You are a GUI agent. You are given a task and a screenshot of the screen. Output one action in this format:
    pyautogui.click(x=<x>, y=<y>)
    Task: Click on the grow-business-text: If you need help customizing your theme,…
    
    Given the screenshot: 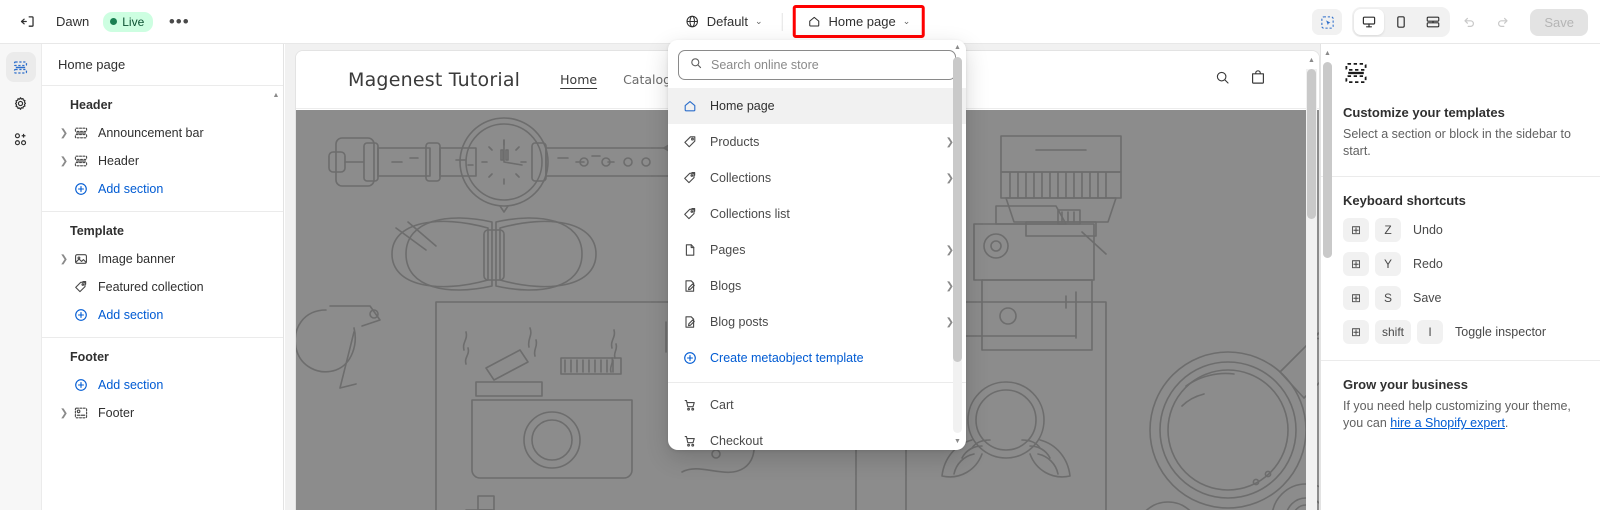 What is the action you would take?
    pyautogui.click(x=1462, y=415)
    